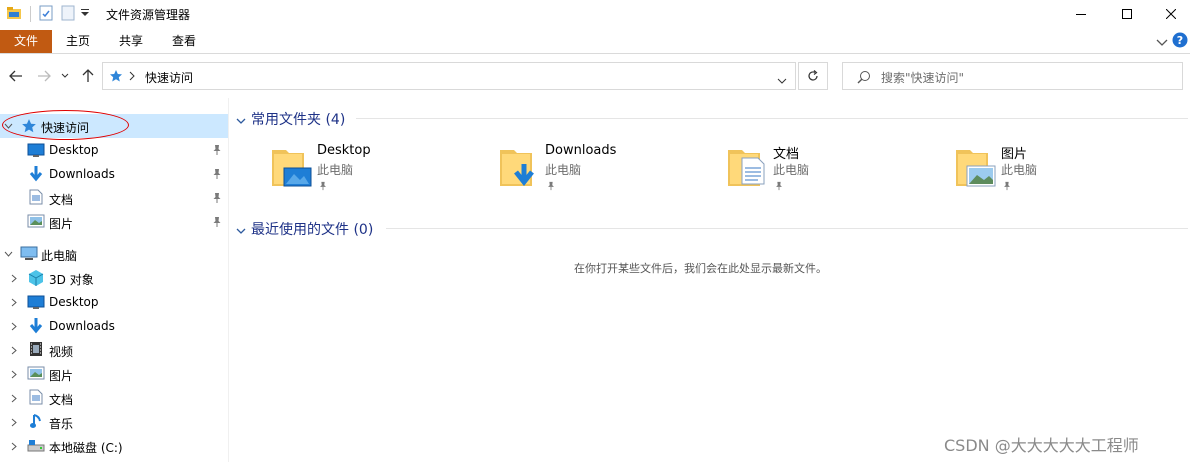 The image size is (1190, 462). Describe the element at coordinates (114, 422) in the screenshot. I see `nav-pc-music: 音乐` at that location.